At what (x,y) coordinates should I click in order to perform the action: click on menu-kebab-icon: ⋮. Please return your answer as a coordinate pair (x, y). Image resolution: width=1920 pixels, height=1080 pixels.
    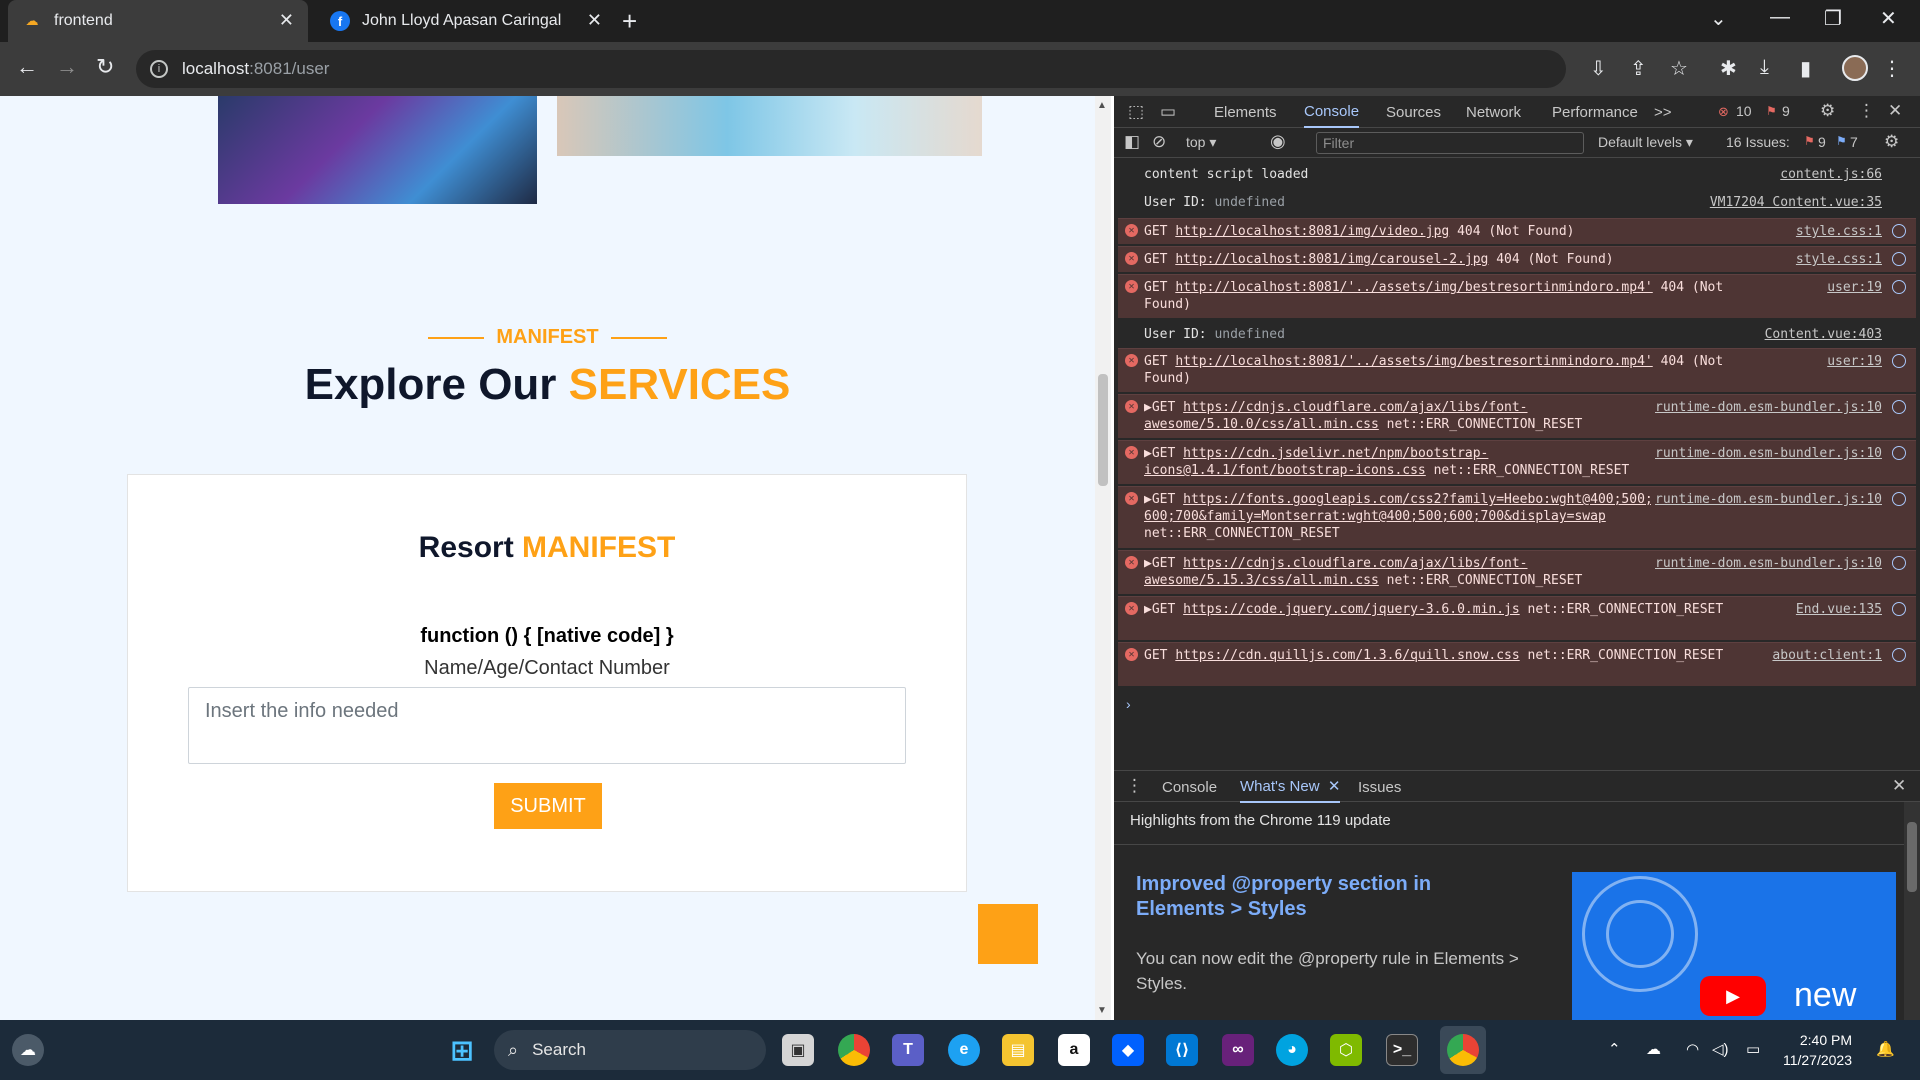
    Looking at the image, I should click on (1892, 68).